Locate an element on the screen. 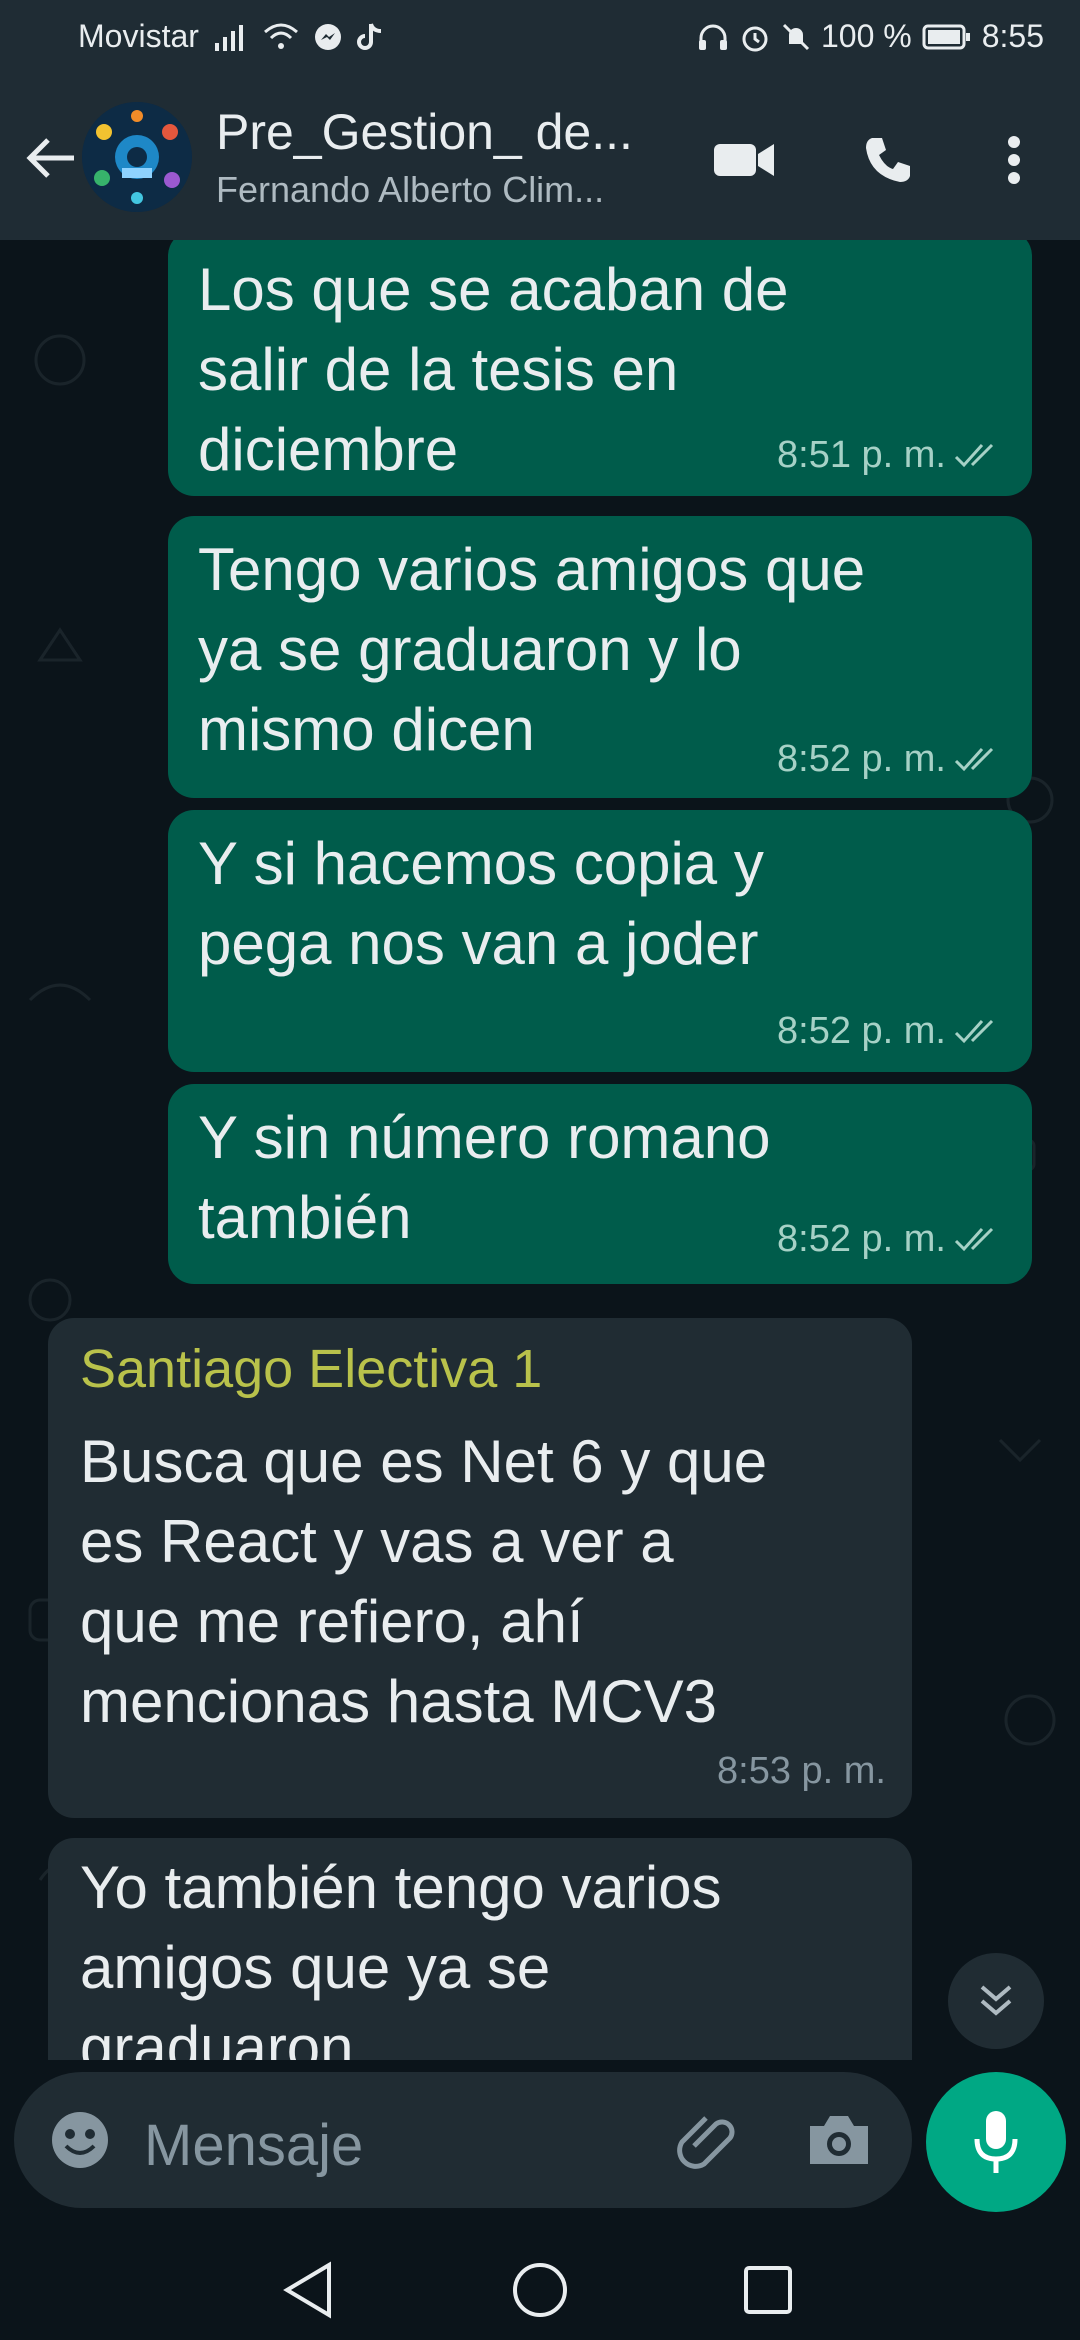  back-arrow-icon is located at coordinates (50, 158).